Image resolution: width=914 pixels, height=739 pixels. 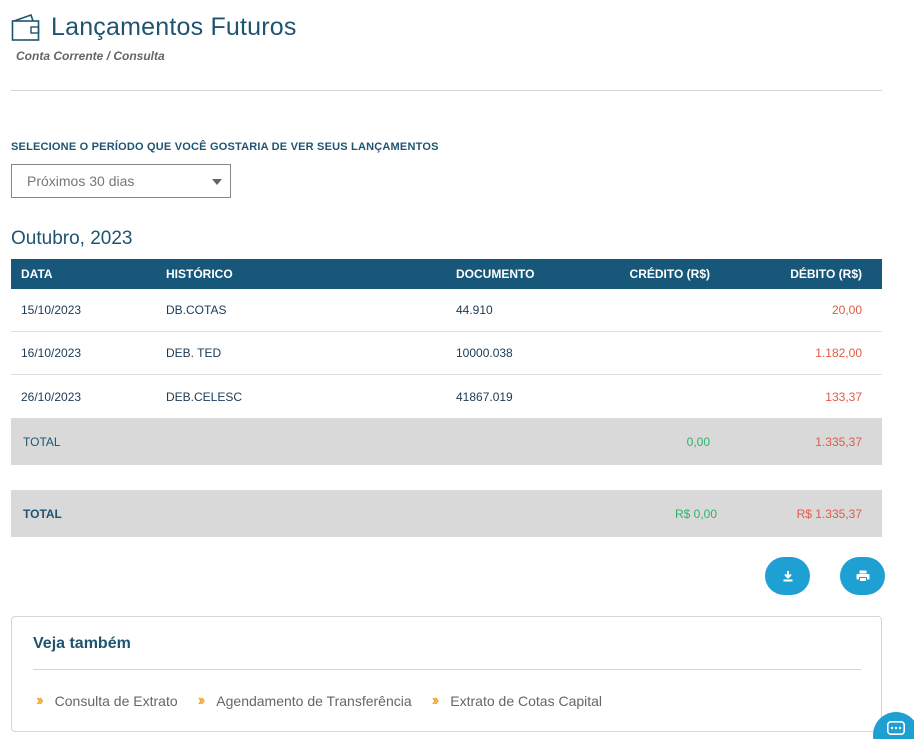 What do you see at coordinates (446, 441) in the screenshot?
I see `month-total-row: TOTAL 0,00 1.335,37` at bounding box center [446, 441].